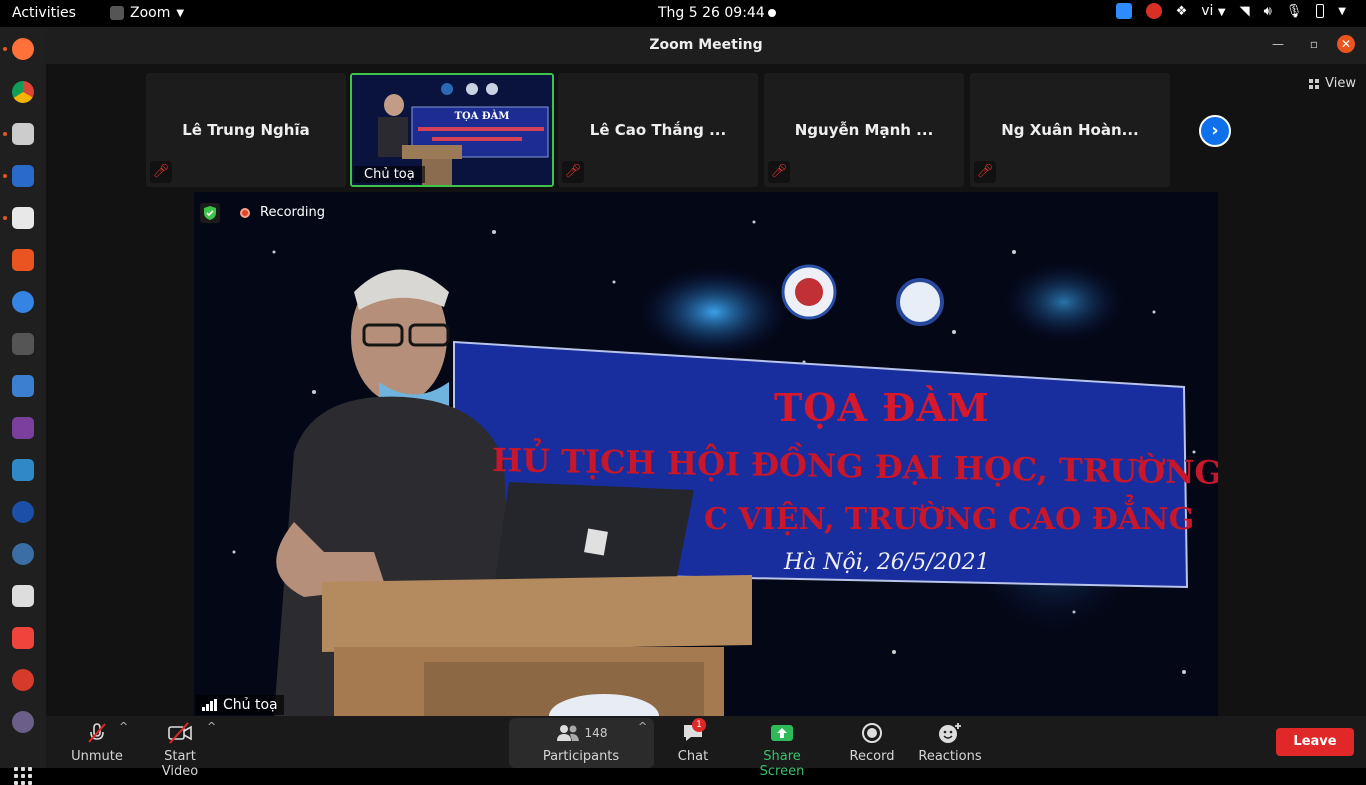 The image size is (1366, 785). What do you see at coordinates (706, 45) in the screenshot?
I see `window-title: Zoom Meeting` at bounding box center [706, 45].